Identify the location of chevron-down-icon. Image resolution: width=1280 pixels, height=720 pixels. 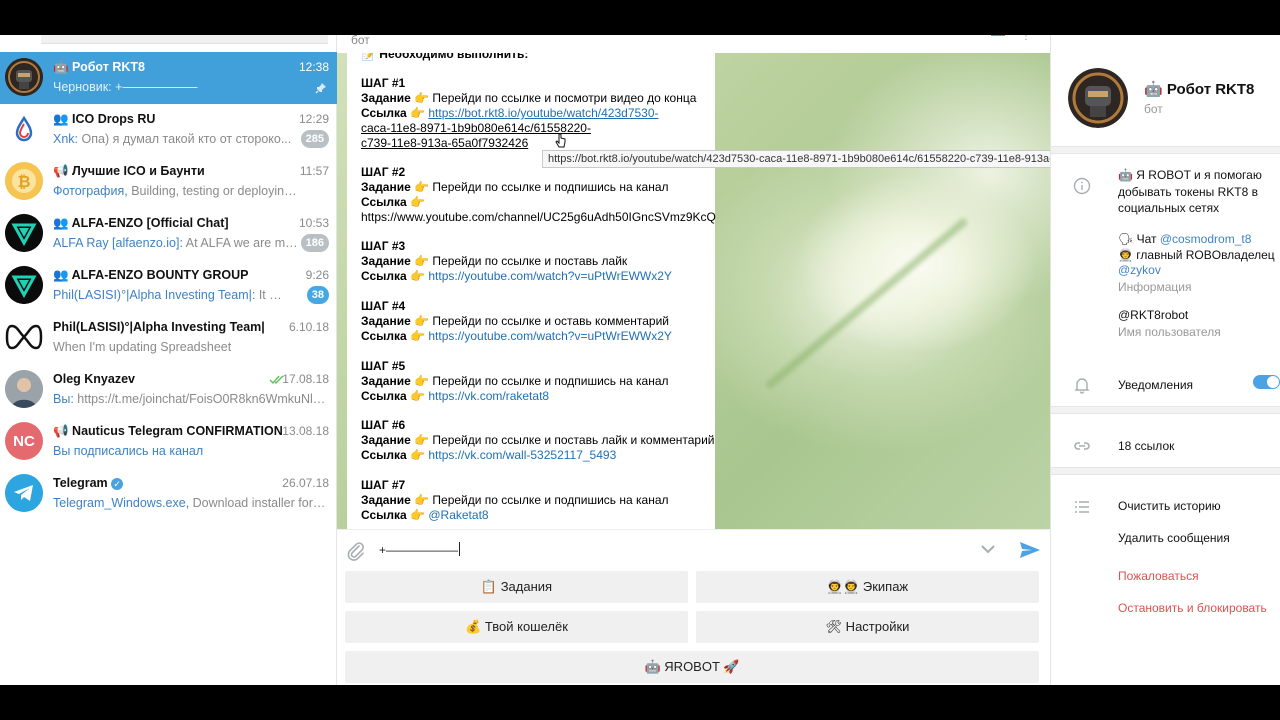
(988, 549).